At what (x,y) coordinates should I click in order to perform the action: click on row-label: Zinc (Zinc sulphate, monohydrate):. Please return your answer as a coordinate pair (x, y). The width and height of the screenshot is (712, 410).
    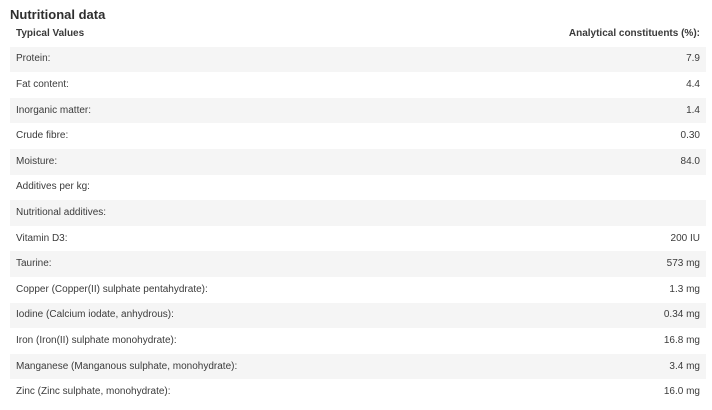
    Looking at the image, I should click on (93, 392).